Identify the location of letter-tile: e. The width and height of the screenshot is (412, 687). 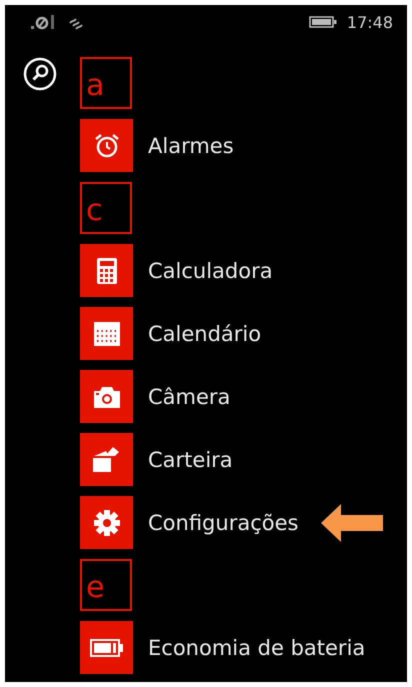
(106, 585).